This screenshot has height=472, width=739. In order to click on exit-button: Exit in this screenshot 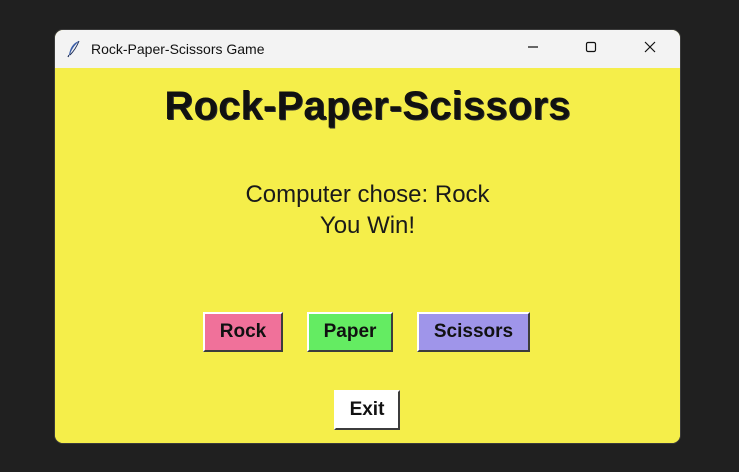, I will do `click(367, 410)`.